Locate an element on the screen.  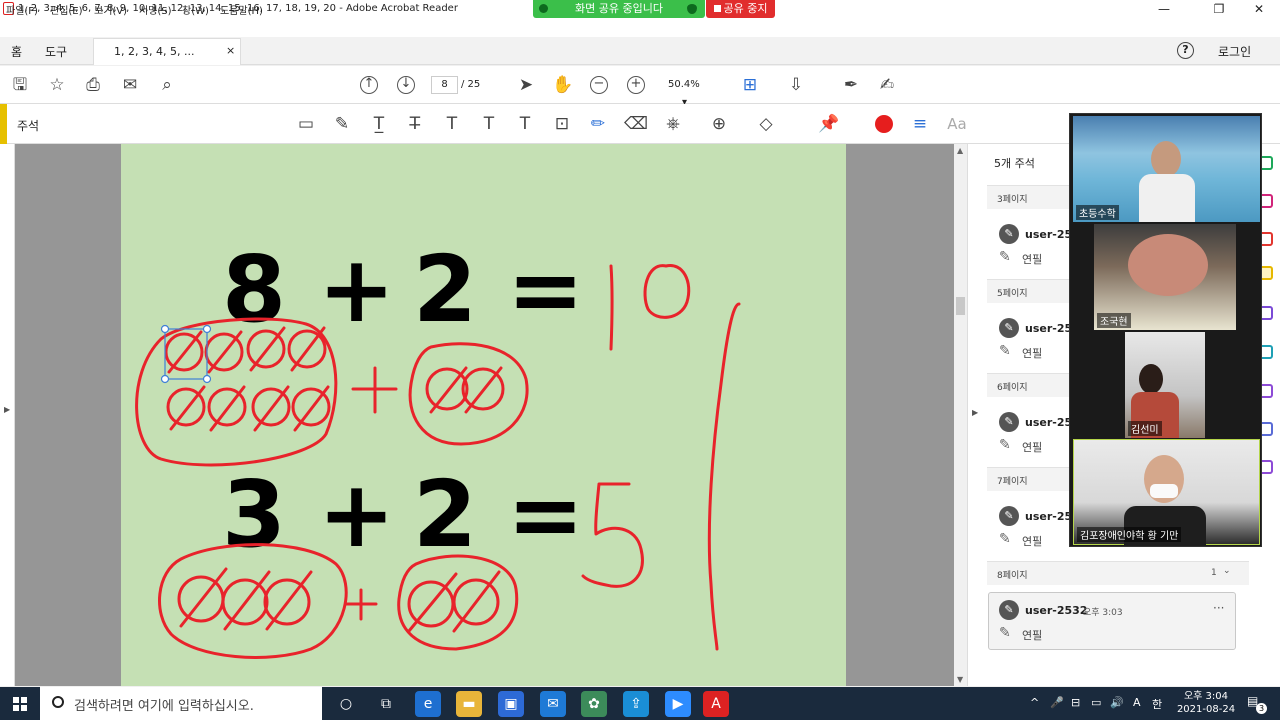
fill-sign-icon: ✍ is located at coordinates (887, 85).